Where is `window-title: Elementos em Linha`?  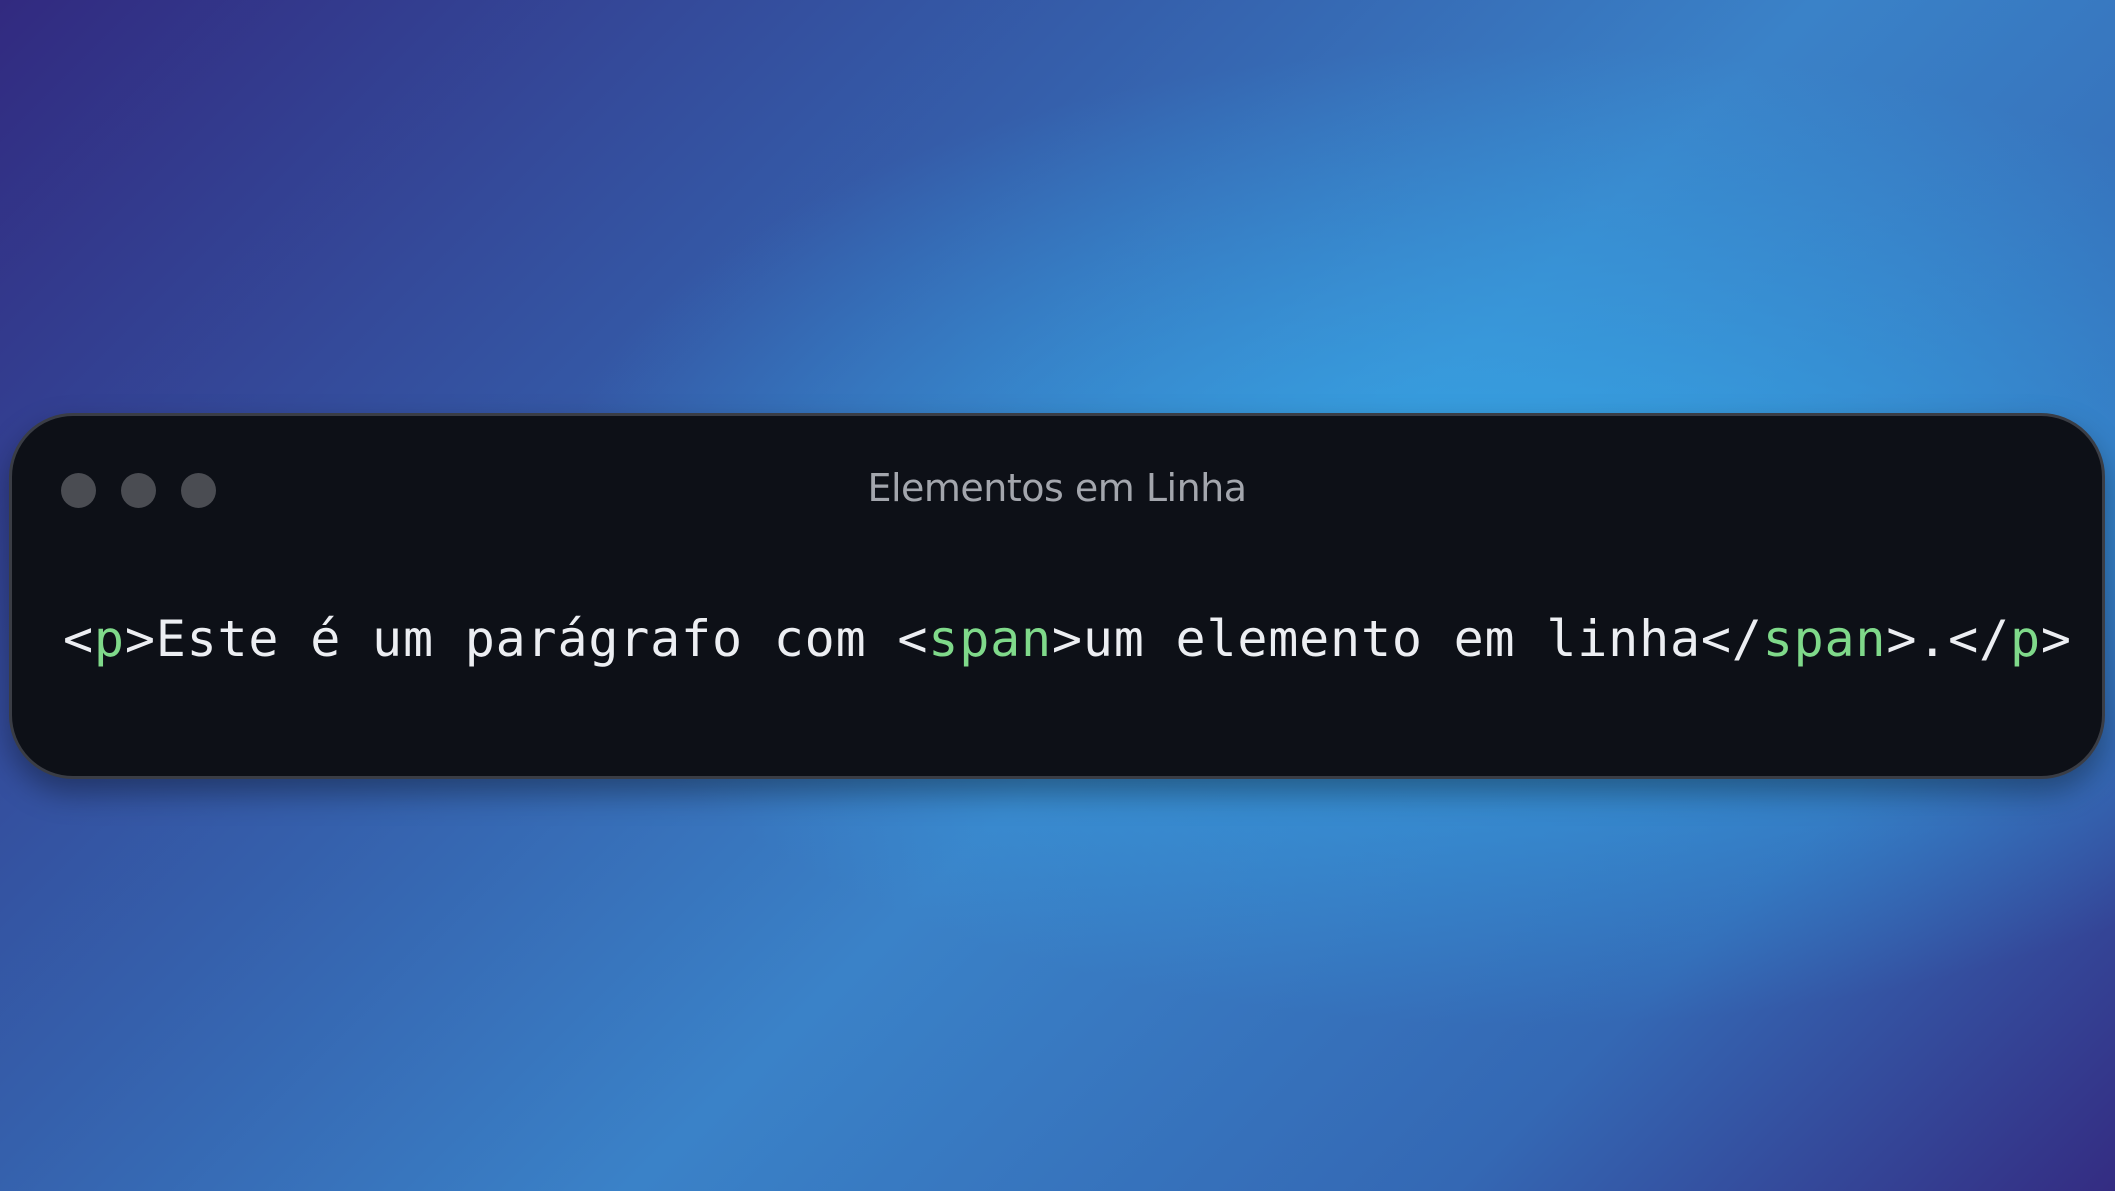 window-title: Elementos em Linha is located at coordinates (1057, 488).